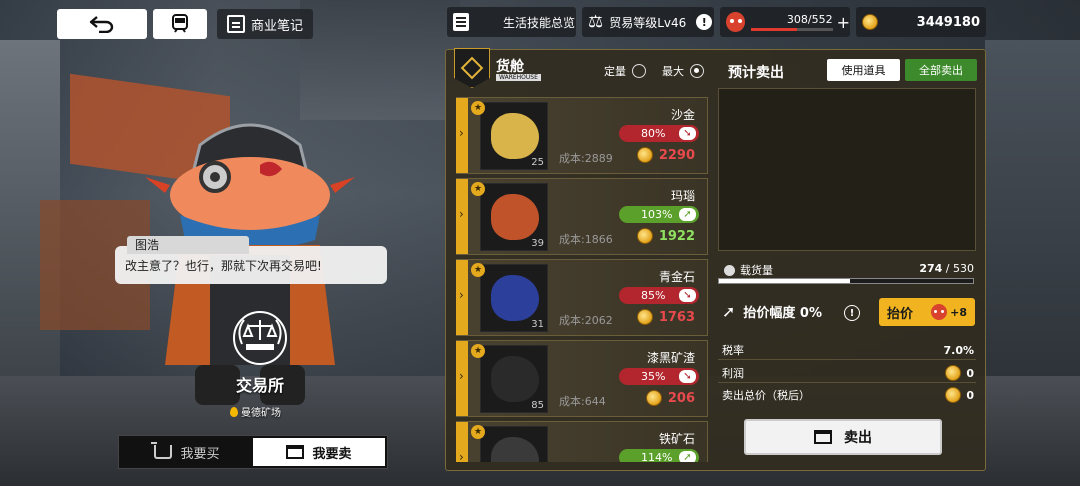 The height and width of the screenshot is (486, 1080). What do you see at coordinates (188, 245) in the screenshot?
I see `npc-name: 图浩` at bounding box center [188, 245].